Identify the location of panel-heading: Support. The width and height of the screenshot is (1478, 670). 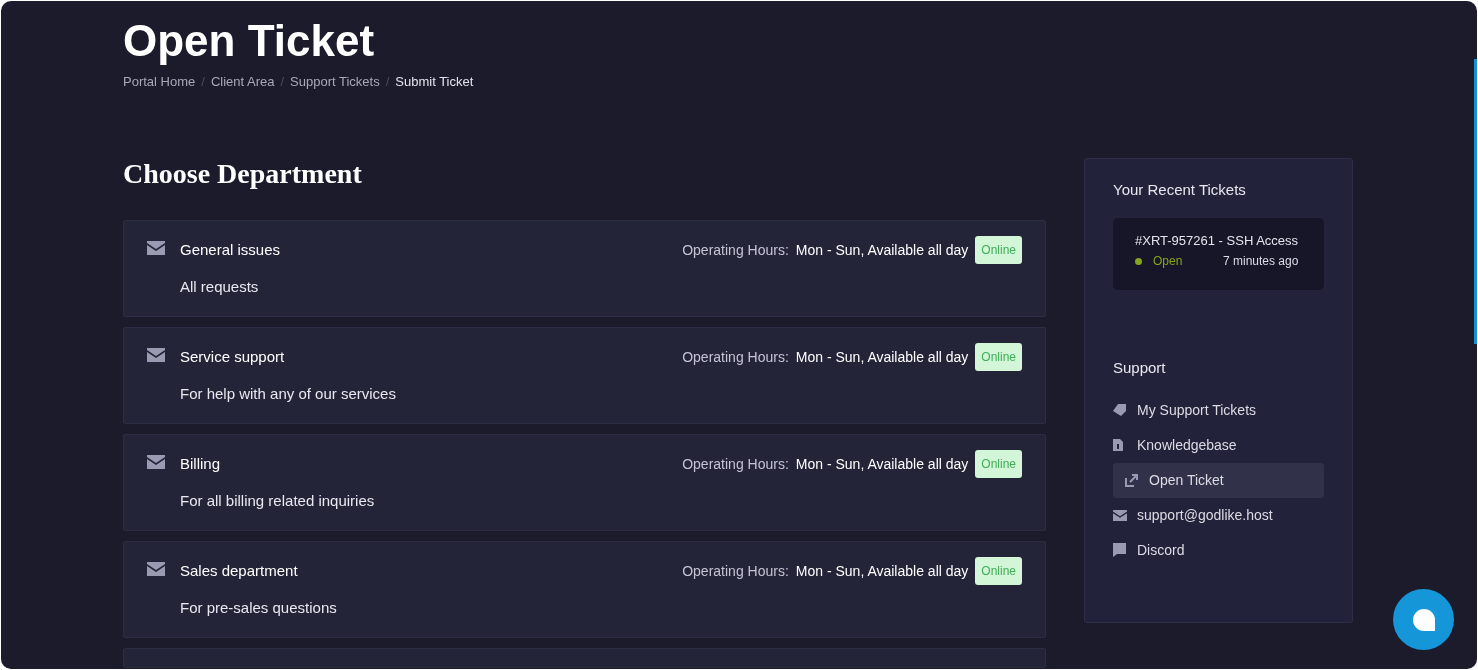
(1139, 368).